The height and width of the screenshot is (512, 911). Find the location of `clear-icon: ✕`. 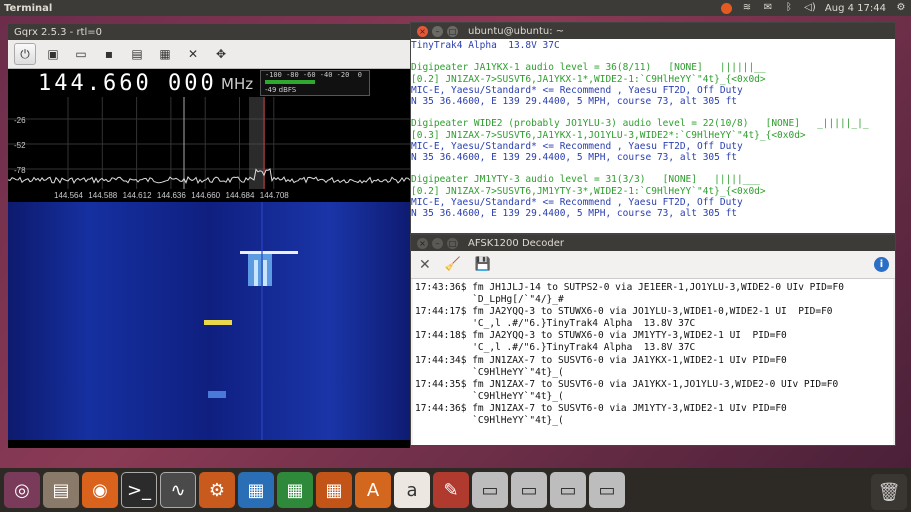

clear-icon: ✕ is located at coordinates (425, 265).